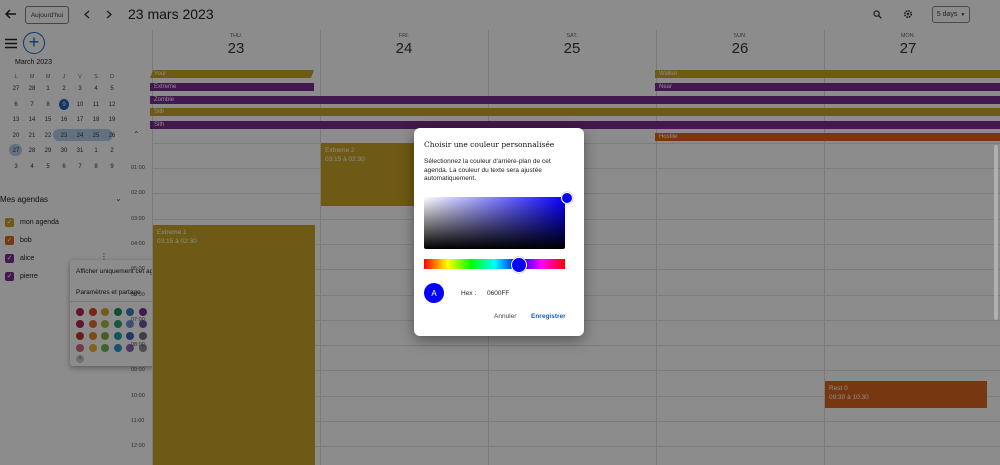 The height and width of the screenshot is (465, 1000). What do you see at coordinates (494, 264) in the screenshot?
I see `hue-slider` at bounding box center [494, 264].